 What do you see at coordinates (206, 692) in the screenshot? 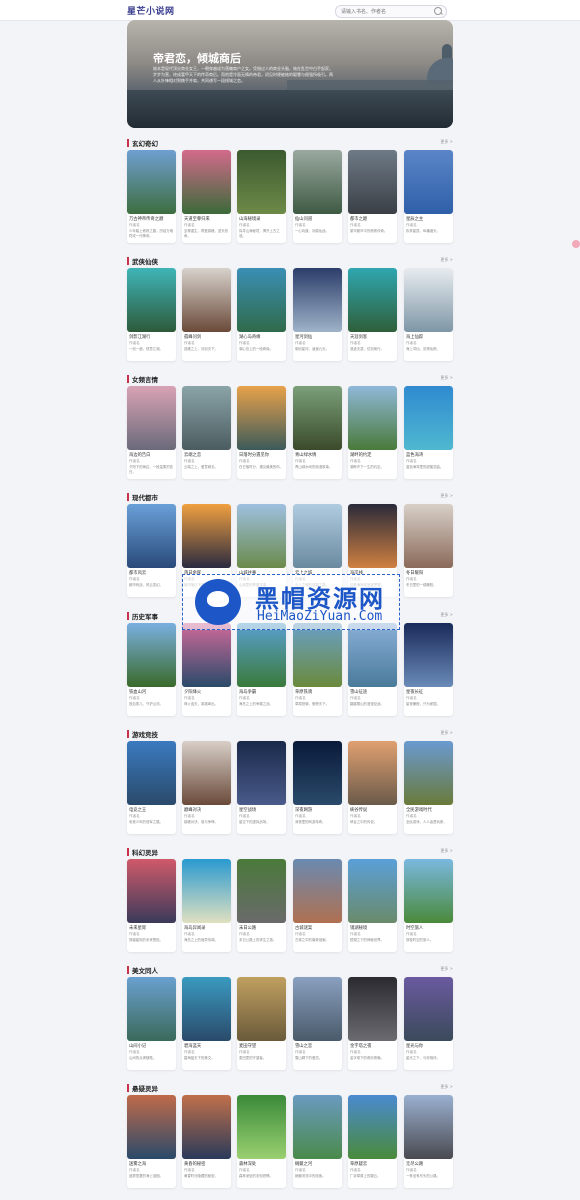
I see `book-title: 夕阳烽火` at bounding box center [206, 692].